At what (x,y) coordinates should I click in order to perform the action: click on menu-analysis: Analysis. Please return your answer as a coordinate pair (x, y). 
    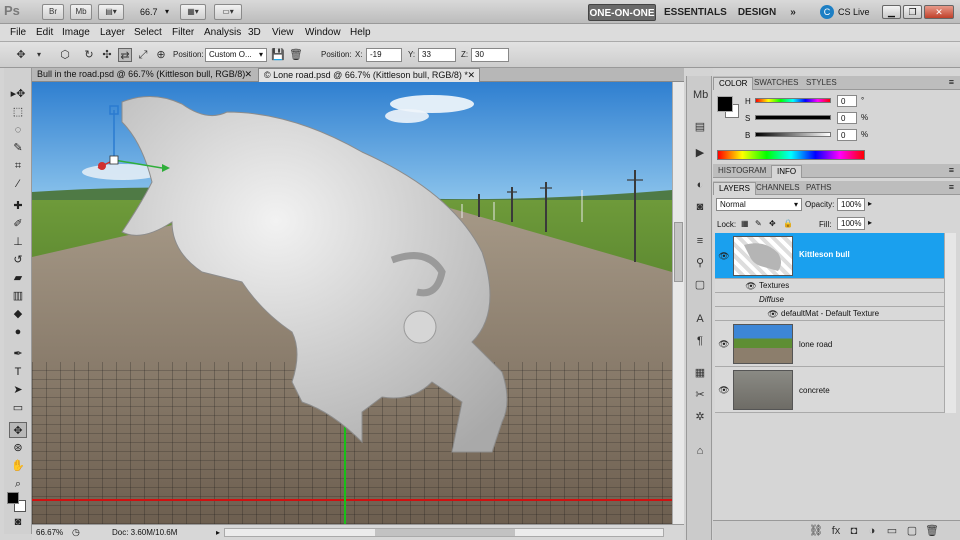
    Looking at the image, I should click on (222, 32).